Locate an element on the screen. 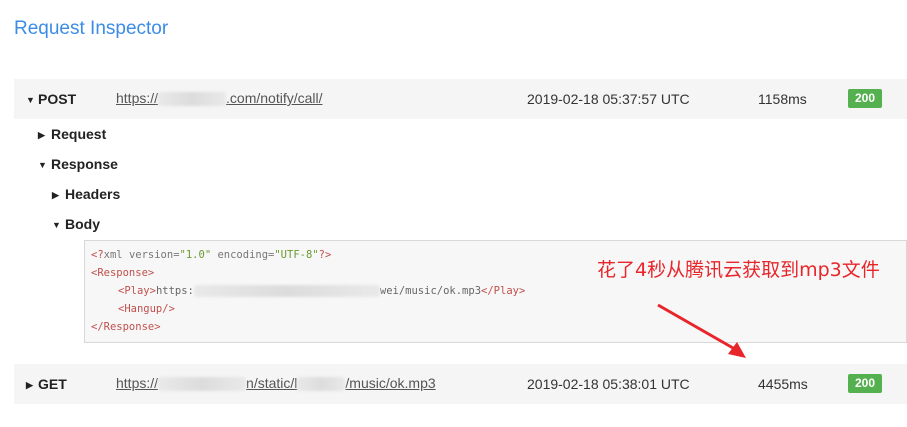 Image resolution: width=907 pixels, height=427 pixels. code-line-hangup: <Hangup/> is located at coordinates (146, 309).